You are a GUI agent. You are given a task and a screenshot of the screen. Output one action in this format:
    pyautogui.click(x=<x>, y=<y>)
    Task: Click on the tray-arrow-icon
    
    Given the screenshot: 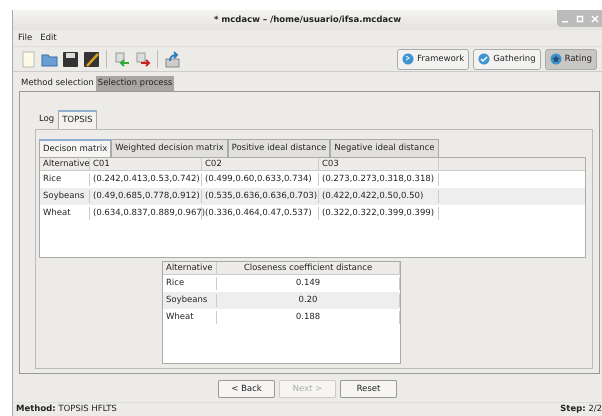 What is the action you would take?
    pyautogui.click(x=172, y=59)
    